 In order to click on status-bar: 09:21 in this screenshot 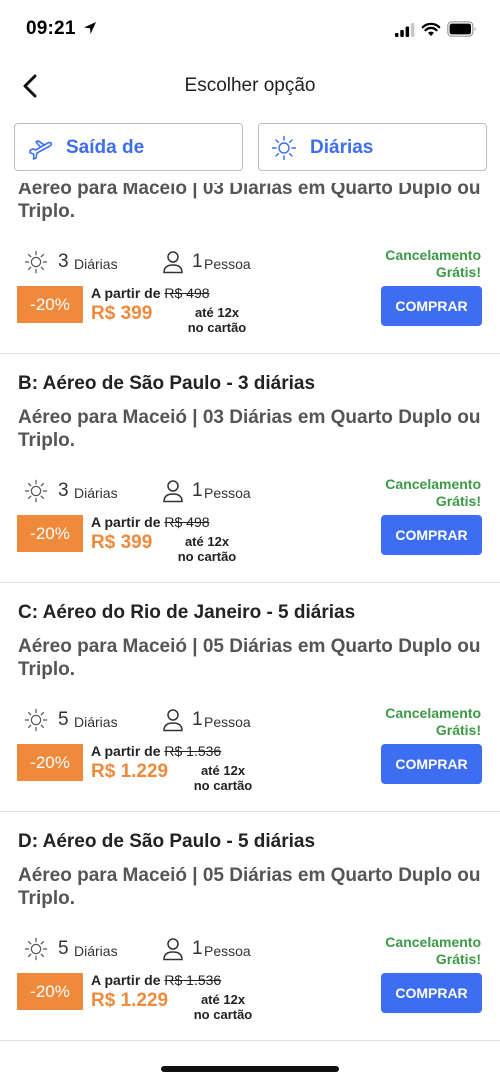, I will do `click(250, 30)`.